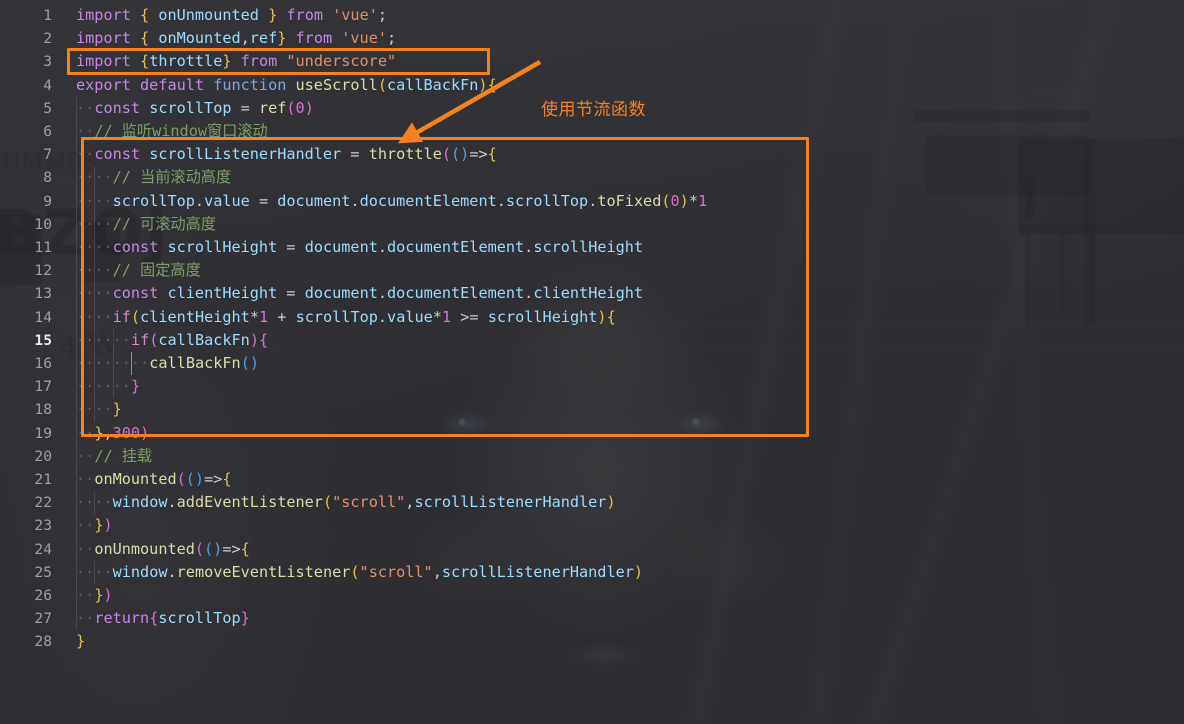 The image size is (1184, 724). I want to click on code-line: 5 ··const scrollTop = ref(0), so click(592, 108).